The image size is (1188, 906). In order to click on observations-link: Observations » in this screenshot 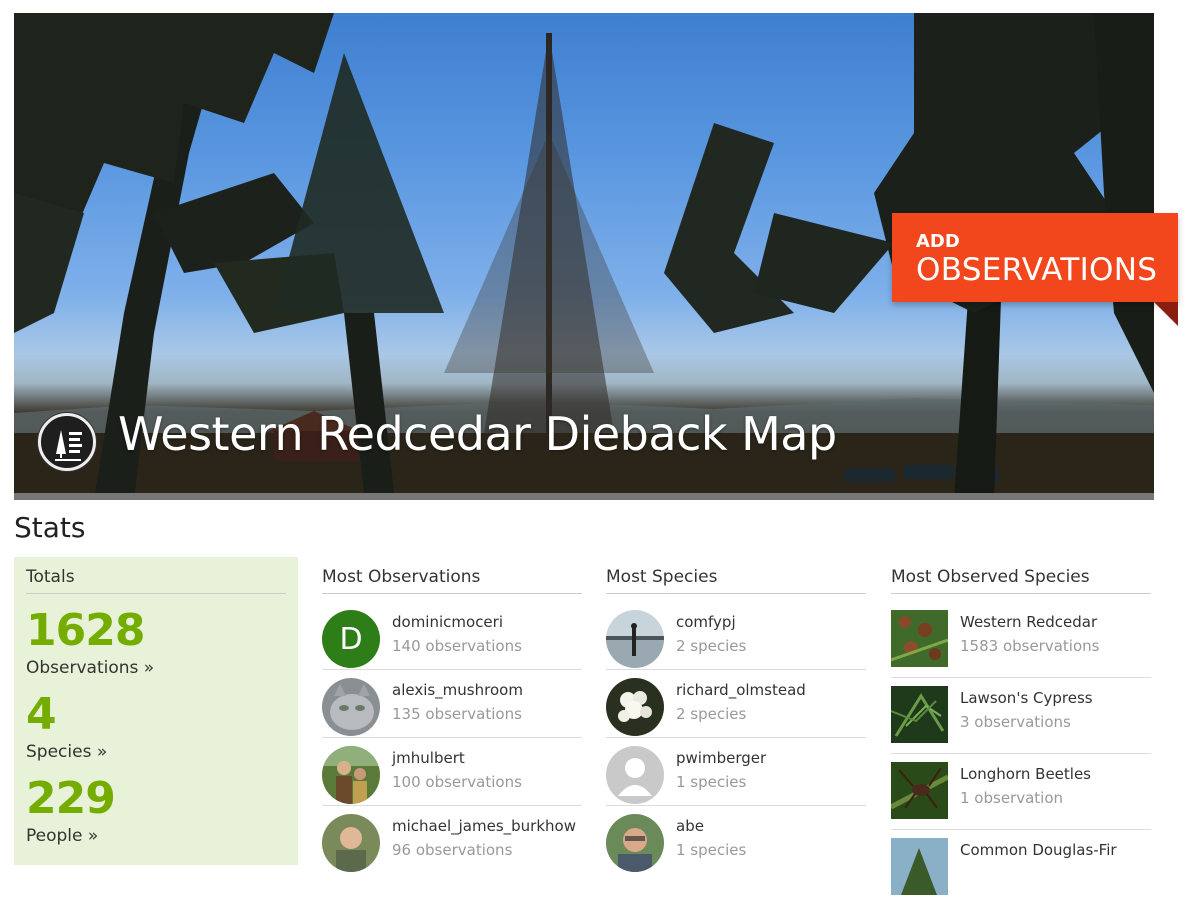, I will do `click(156, 668)`.